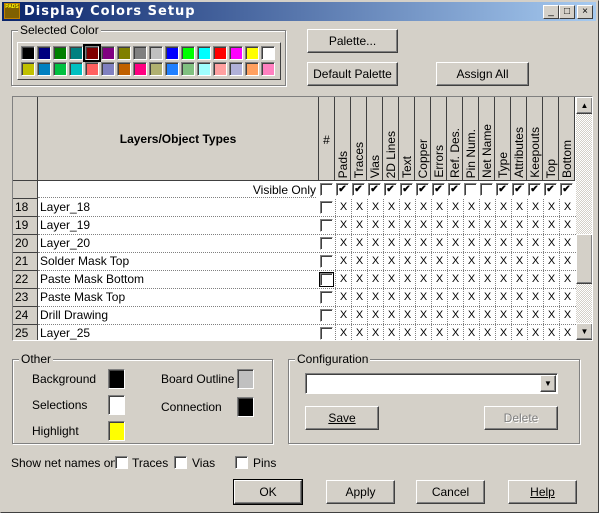 The image size is (599, 513). Describe the element at coordinates (471, 139) in the screenshot. I see `column-header: Pin Num.` at that location.